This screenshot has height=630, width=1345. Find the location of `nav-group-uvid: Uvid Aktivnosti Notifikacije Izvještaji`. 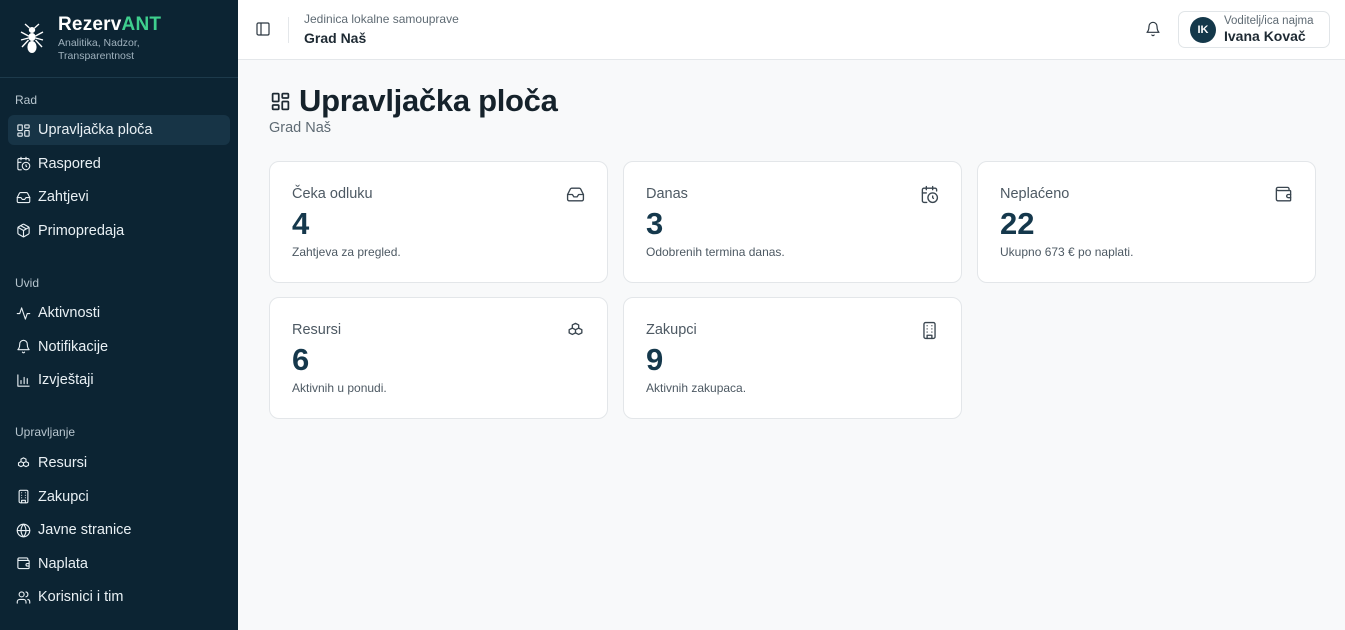

nav-group-uvid: Uvid Aktivnosti Notifikacije Izvještaji is located at coordinates (119, 336).